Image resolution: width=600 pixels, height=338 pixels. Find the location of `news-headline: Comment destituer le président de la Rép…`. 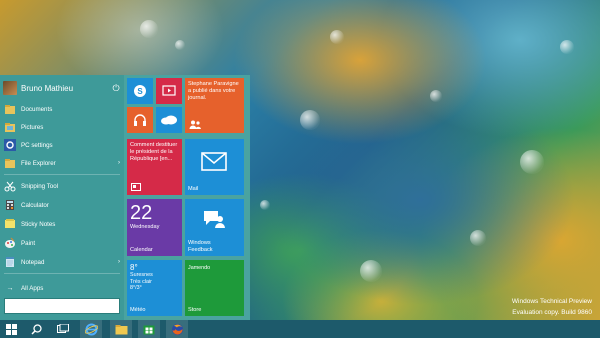

news-headline: Comment destituer le président de la Rép… is located at coordinates (154, 152).